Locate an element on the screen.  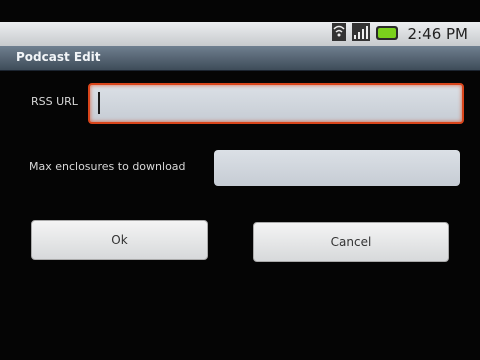
max-enclosures-label: Max enclosures to download is located at coordinates (107, 166).